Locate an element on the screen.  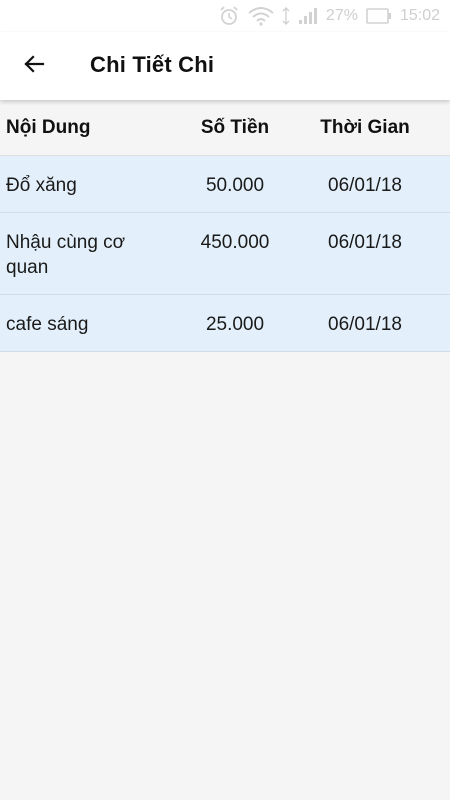
cell-content: Đổ xăng is located at coordinates (41, 185).